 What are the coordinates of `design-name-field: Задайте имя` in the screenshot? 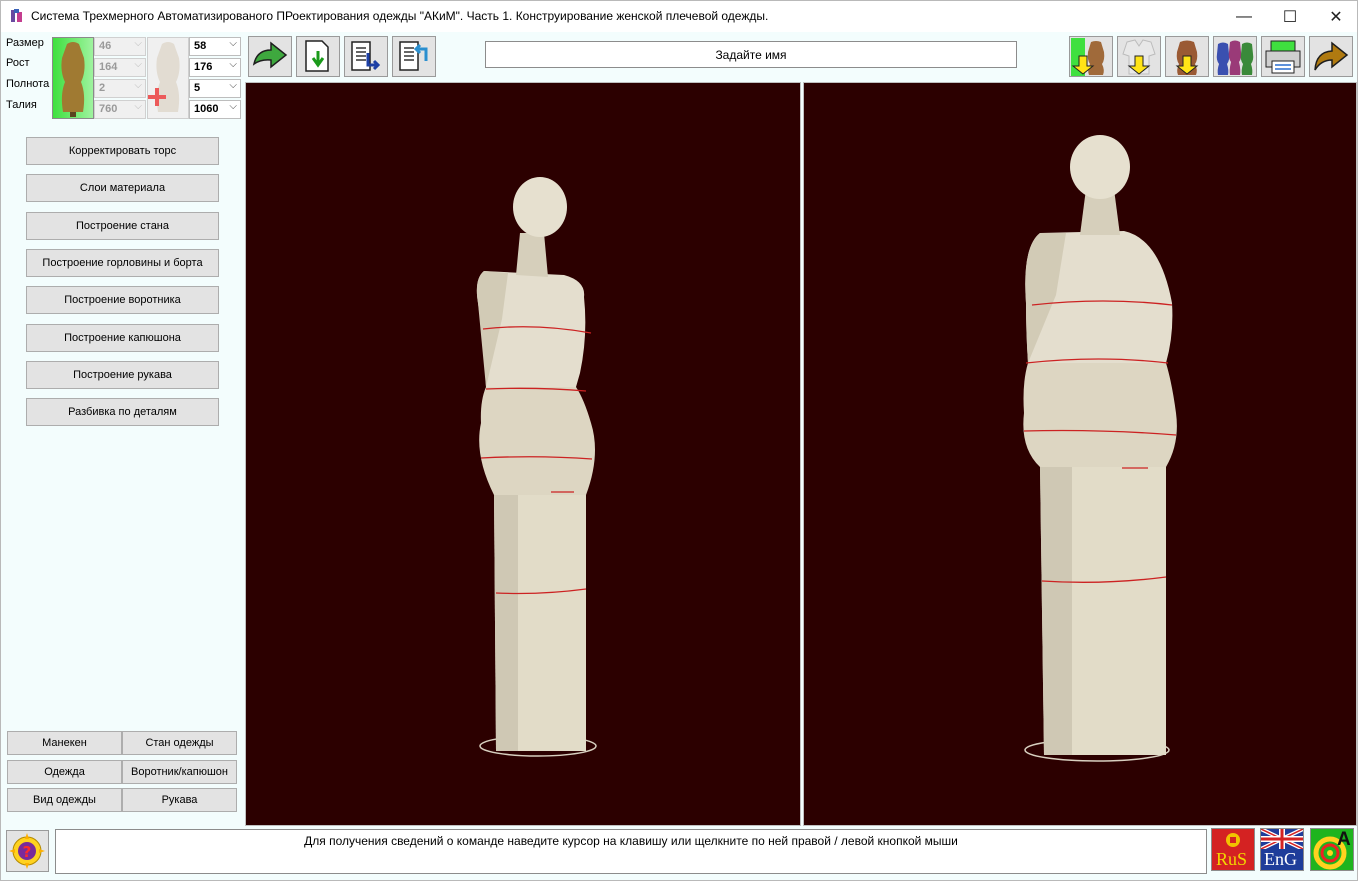 It's located at (751, 54).